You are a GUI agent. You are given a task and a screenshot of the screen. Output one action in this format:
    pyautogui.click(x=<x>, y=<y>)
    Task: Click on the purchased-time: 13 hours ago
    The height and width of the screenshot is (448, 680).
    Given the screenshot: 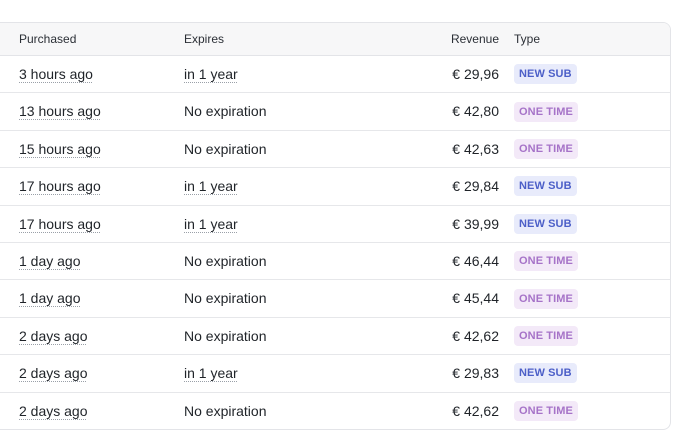 What is the action you would take?
    pyautogui.click(x=60, y=111)
    